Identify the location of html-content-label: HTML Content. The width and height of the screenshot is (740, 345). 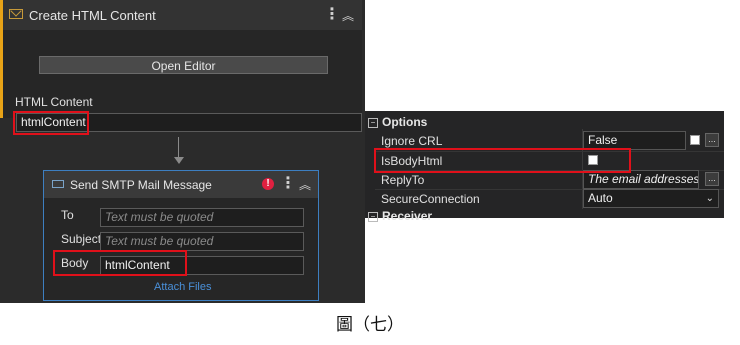
(54, 102).